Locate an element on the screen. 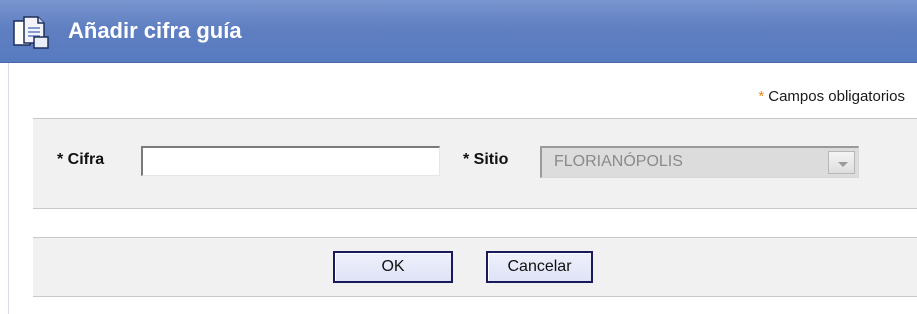 The image size is (917, 314). sitio-selected-value: FLORIANÓPOLIS is located at coordinates (618, 161).